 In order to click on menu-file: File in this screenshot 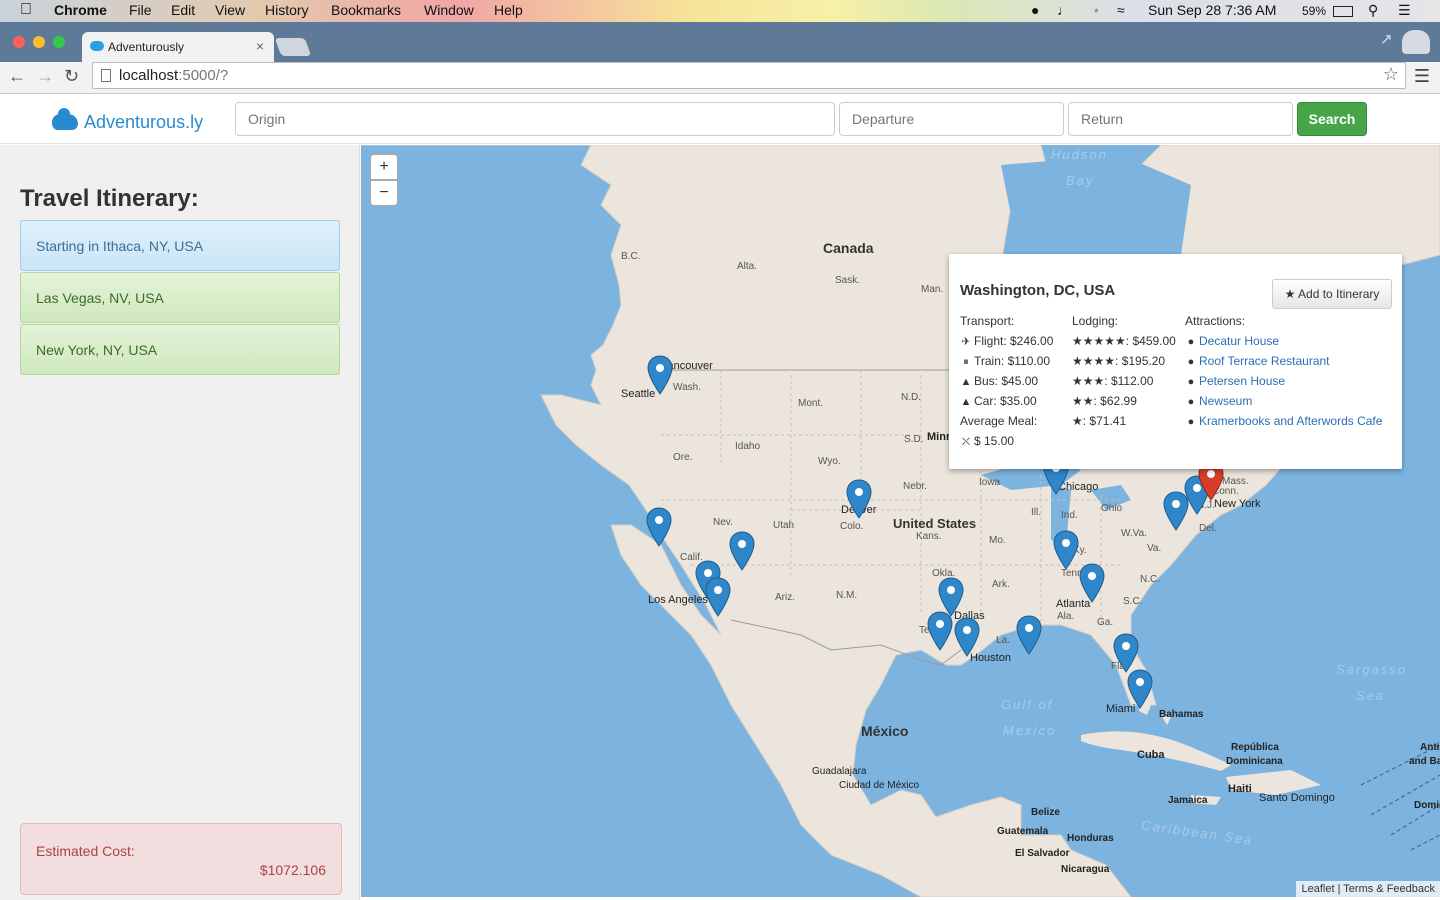, I will do `click(140, 10)`.